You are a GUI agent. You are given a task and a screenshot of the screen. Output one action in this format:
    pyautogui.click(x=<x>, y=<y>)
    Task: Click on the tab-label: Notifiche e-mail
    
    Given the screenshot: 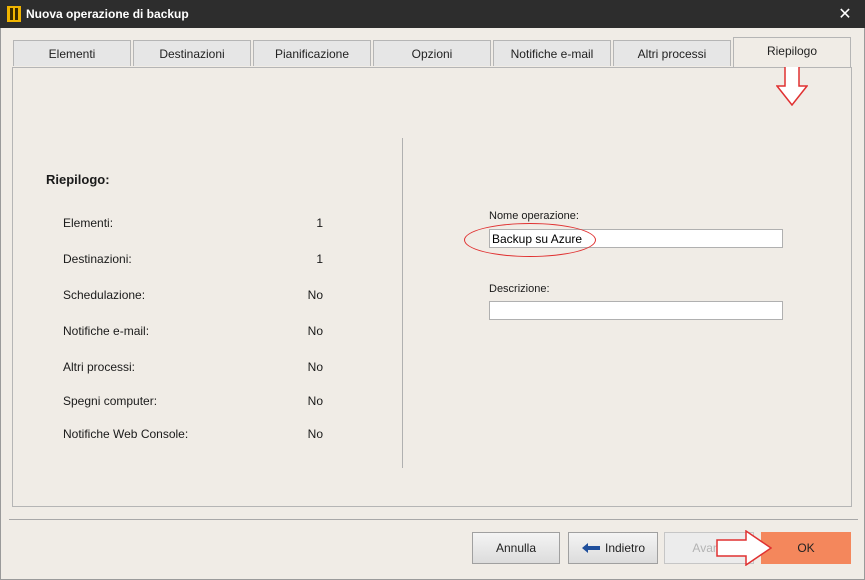 What is the action you would take?
    pyautogui.click(x=552, y=53)
    